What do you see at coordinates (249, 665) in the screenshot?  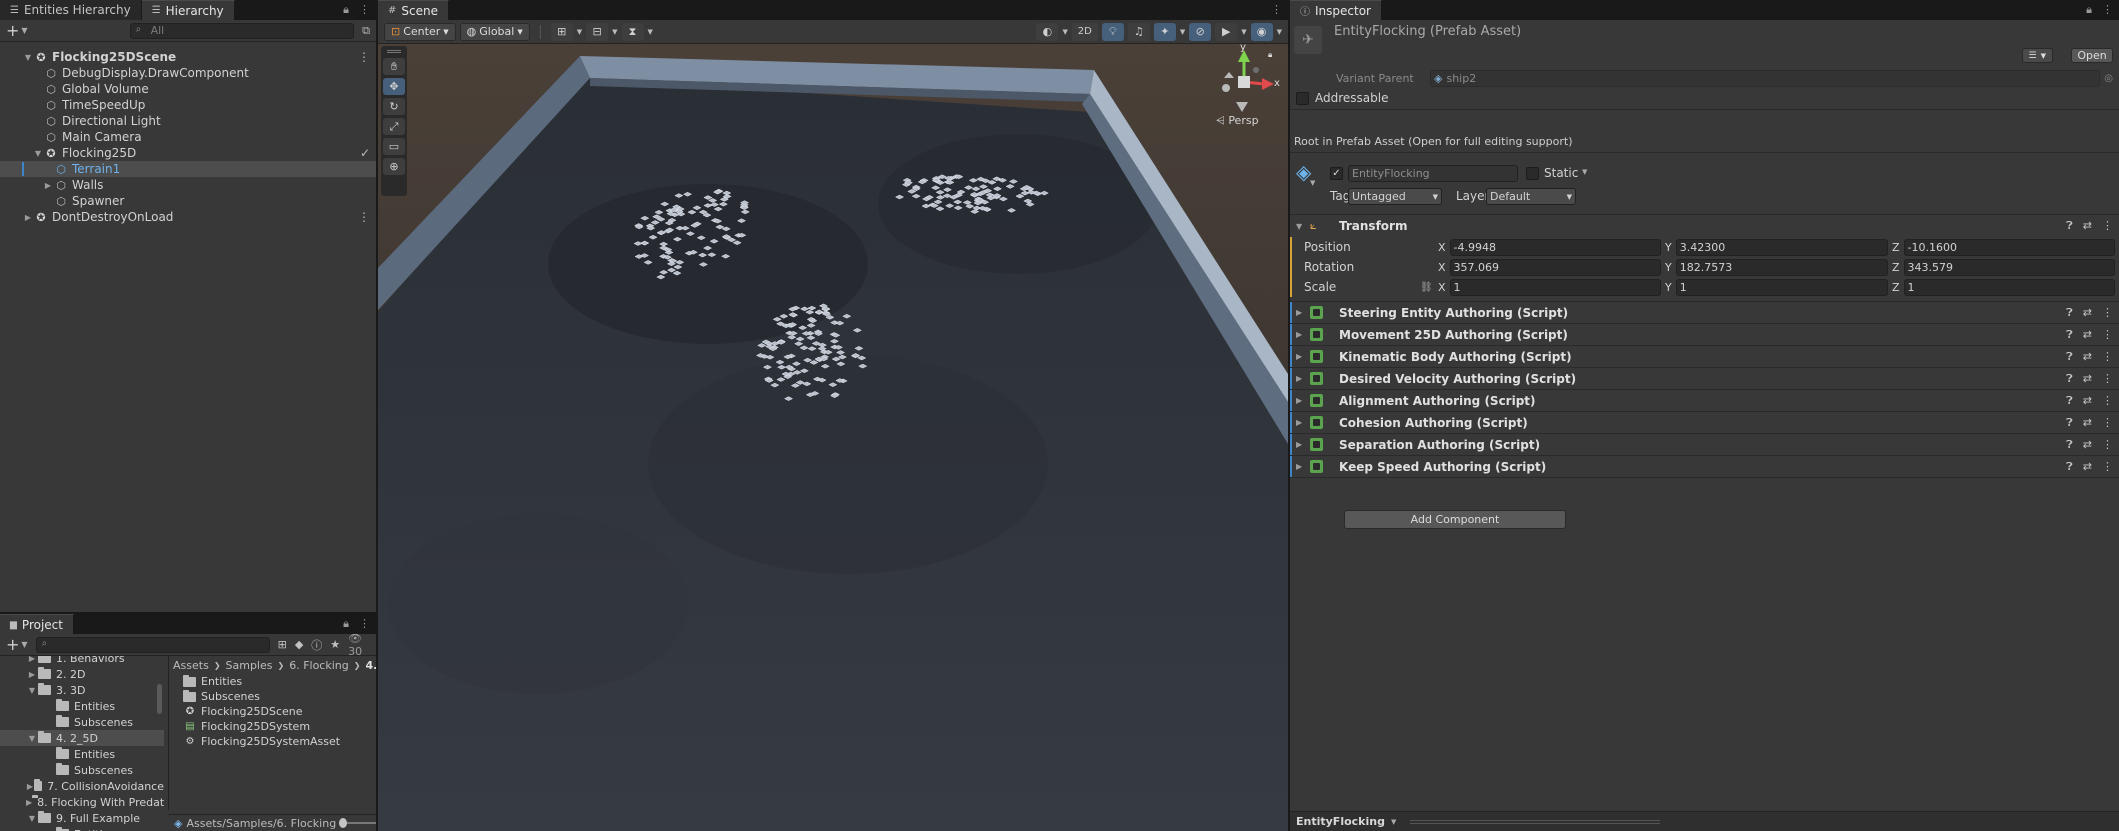 I see `breadcrumb-item: Samples` at bounding box center [249, 665].